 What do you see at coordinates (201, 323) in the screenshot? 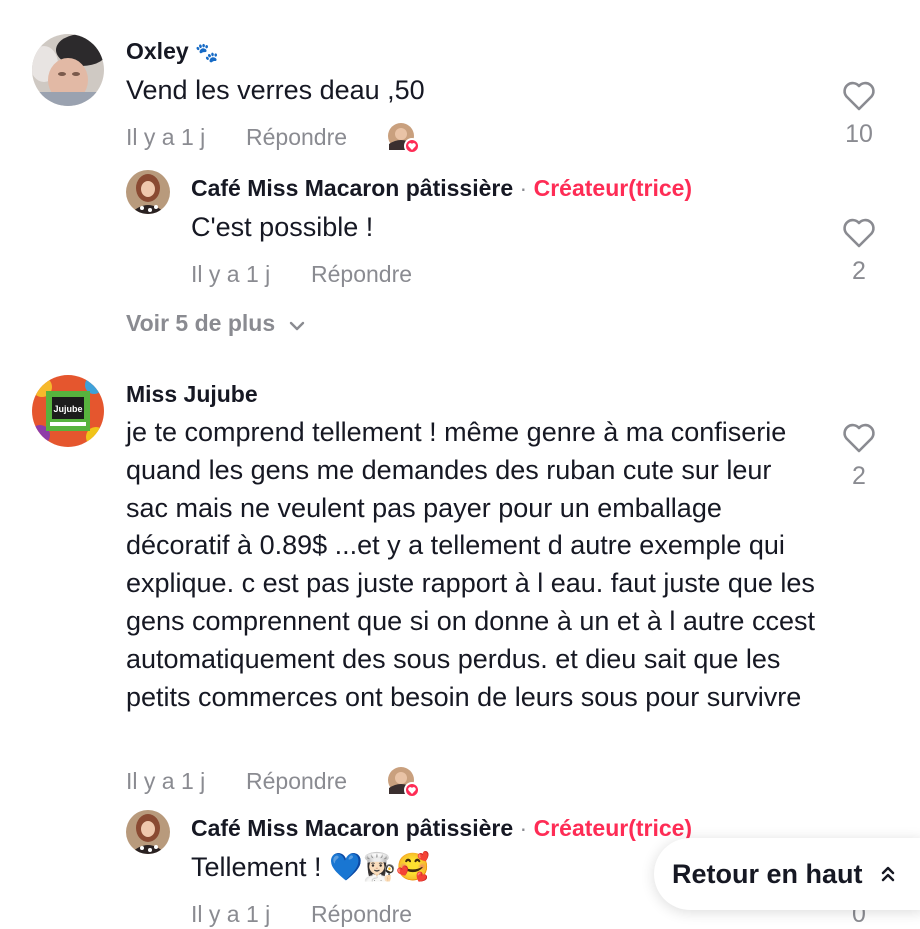
I see `view-more-label: Voir 5 de plus` at bounding box center [201, 323].